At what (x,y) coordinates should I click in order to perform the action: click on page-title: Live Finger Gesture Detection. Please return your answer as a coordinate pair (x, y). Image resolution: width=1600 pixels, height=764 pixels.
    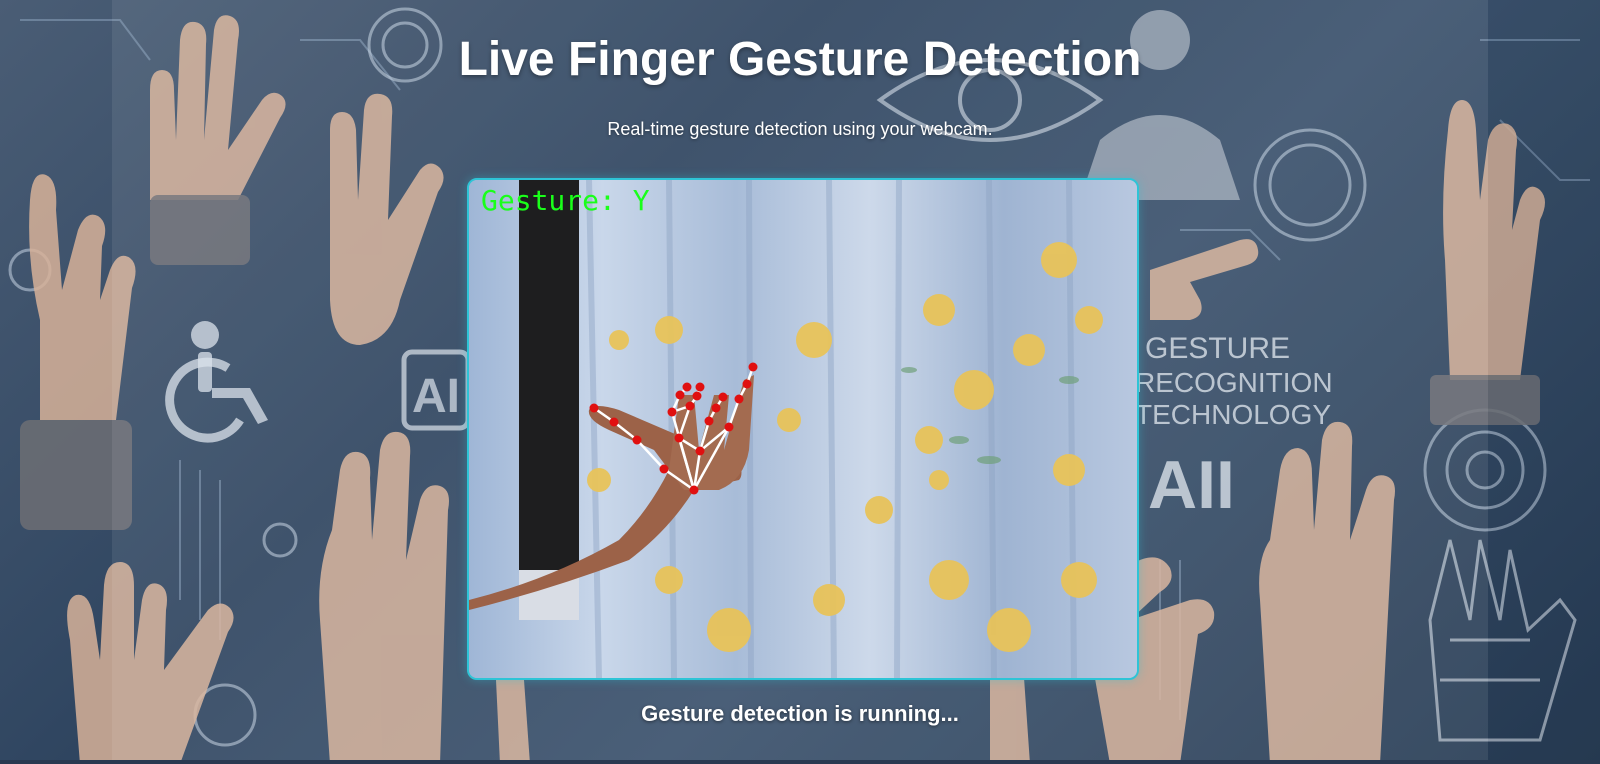
    Looking at the image, I should click on (800, 59).